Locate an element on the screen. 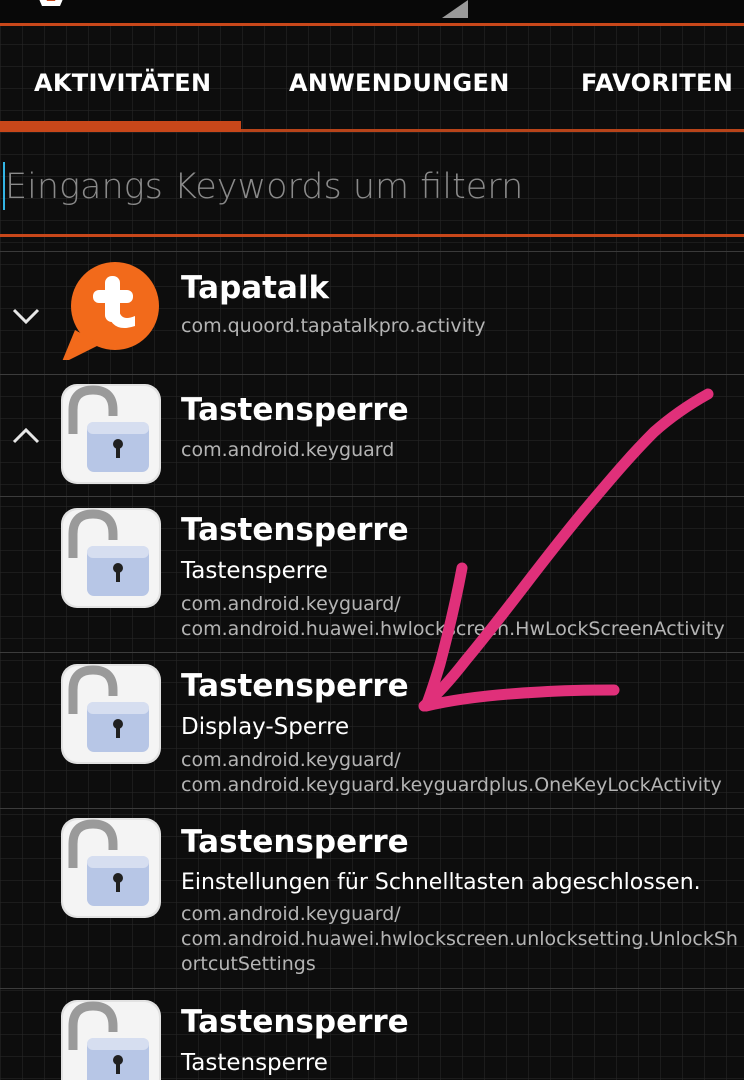 The width and height of the screenshot is (744, 1080). tab-activities: AKTIVITÄTEN is located at coordinates (122, 83).